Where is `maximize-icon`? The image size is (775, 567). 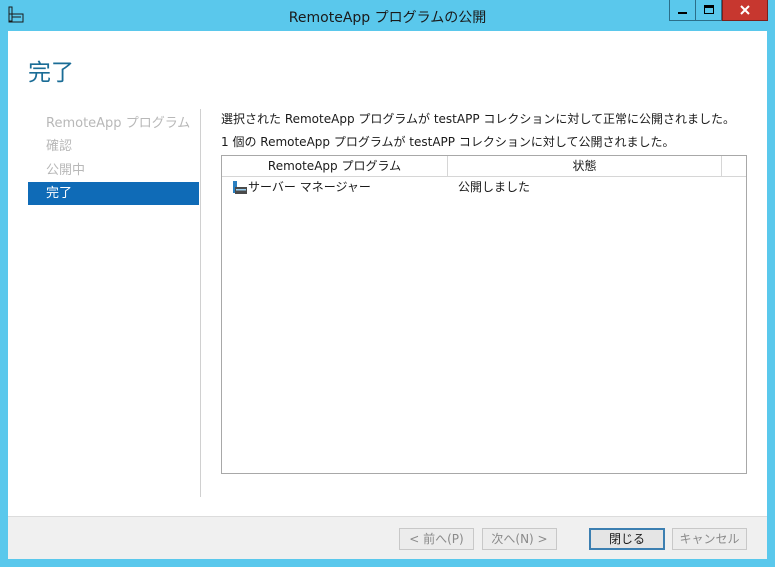 maximize-icon is located at coordinates (708, 9).